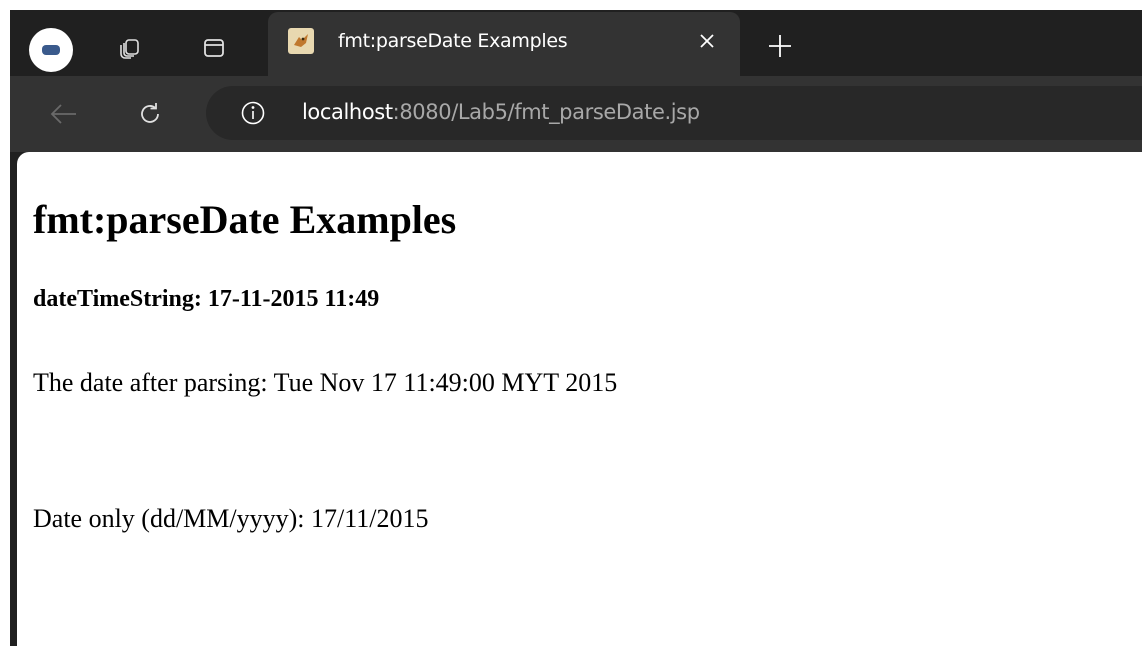 Image resolution: width=1142 pixels, height=646 pixels. Describe the element at coordinates (707, 41) in the screenshot. I see `close-icon` at that location.